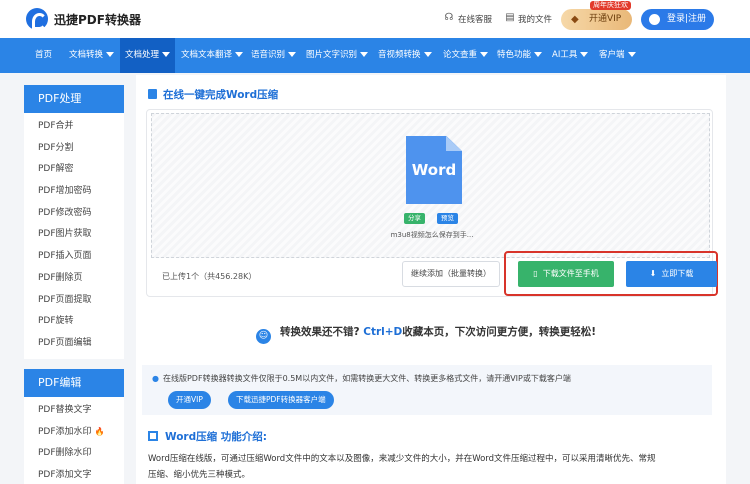 This screenshot has width=750, height=484. What do you see at coordinates (263, 336) in the screenshot?
I see `smile-icon: ☺` at bounding box center [263, 336].